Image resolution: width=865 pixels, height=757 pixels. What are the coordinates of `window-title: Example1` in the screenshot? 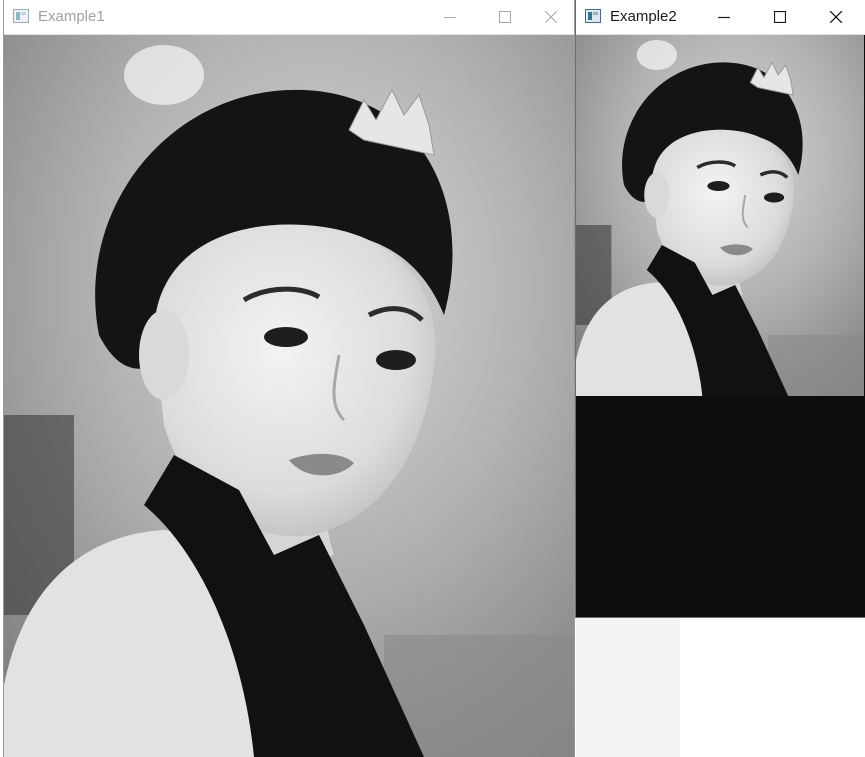 It's located at (71, 16).